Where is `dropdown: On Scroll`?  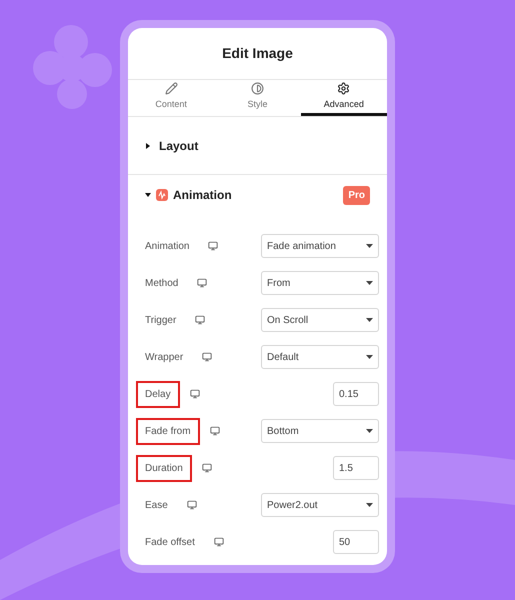 dropdown: On Scroll is located at coordinates (320, 320).